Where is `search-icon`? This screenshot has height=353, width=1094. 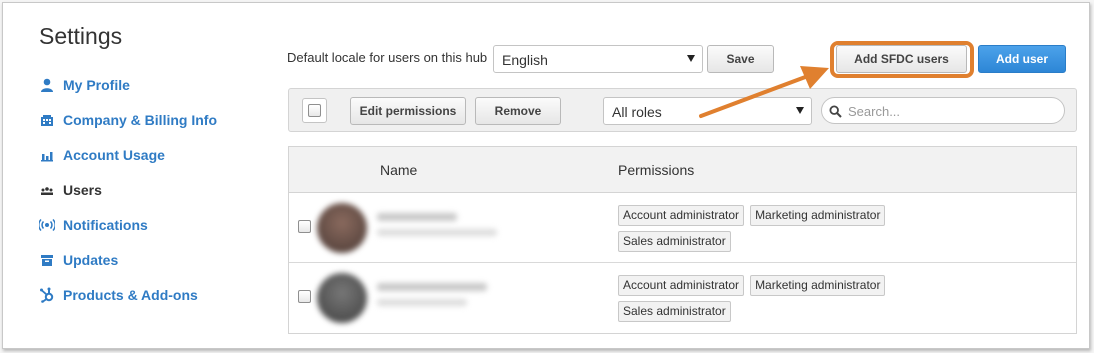
search-icon is located at coordinates (835, 114).